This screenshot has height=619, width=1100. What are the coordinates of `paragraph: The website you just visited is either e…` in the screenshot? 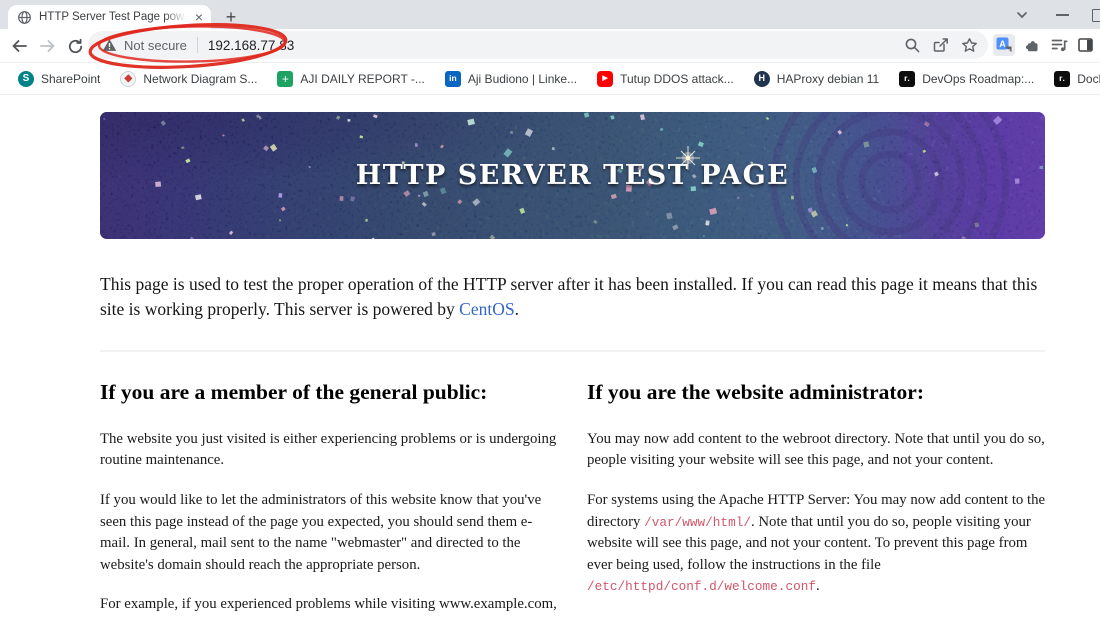 It's located at (328, 449).